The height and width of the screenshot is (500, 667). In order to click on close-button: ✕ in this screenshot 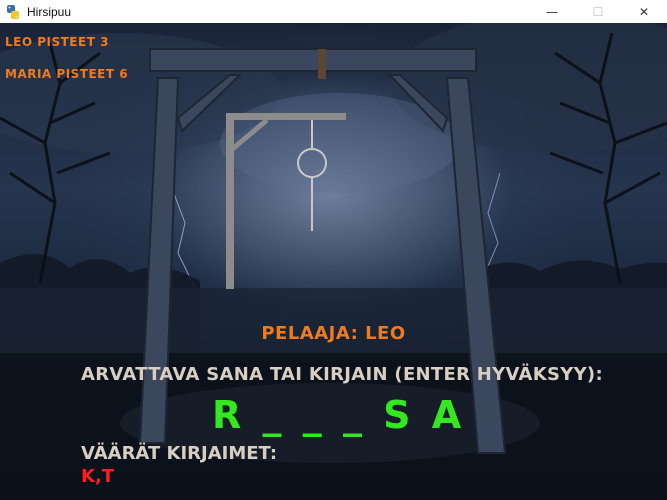, I will do `click(644, 11)`.